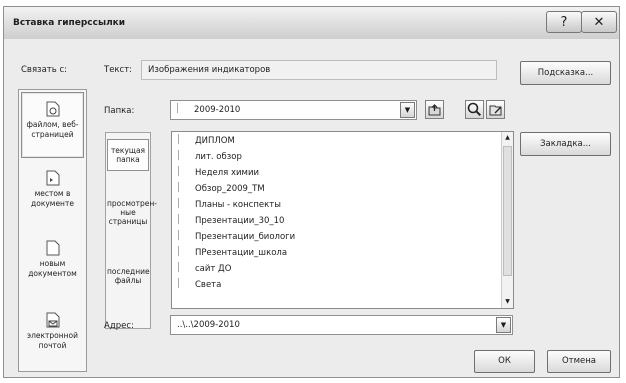  Describe the element at coordinates (181, 108) in the screenshot. I see `folder-tree-line-icon` at that location.